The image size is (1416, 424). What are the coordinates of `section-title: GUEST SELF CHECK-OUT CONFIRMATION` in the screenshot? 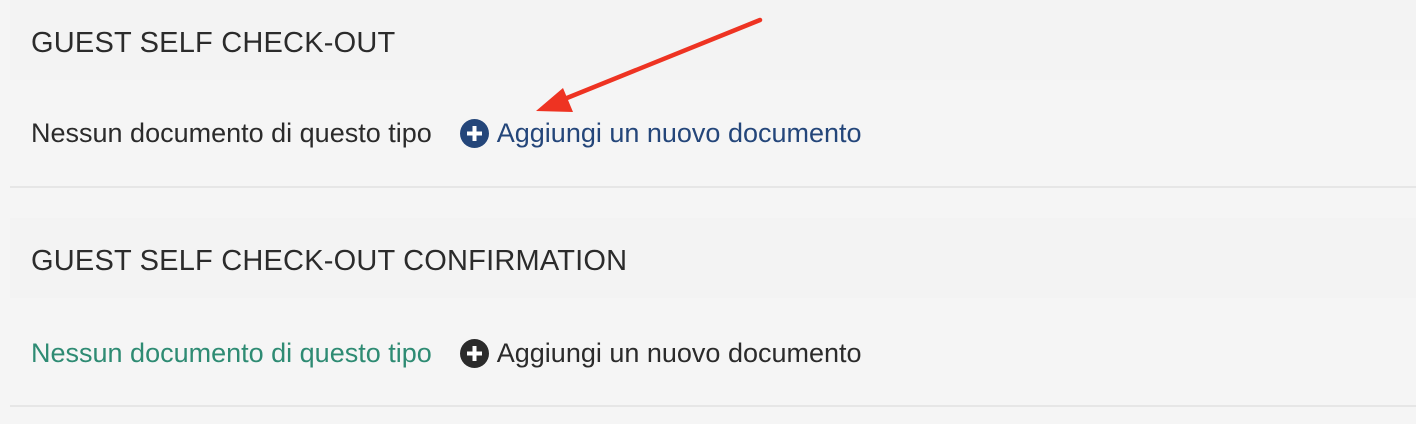 It's located at (329, 261).